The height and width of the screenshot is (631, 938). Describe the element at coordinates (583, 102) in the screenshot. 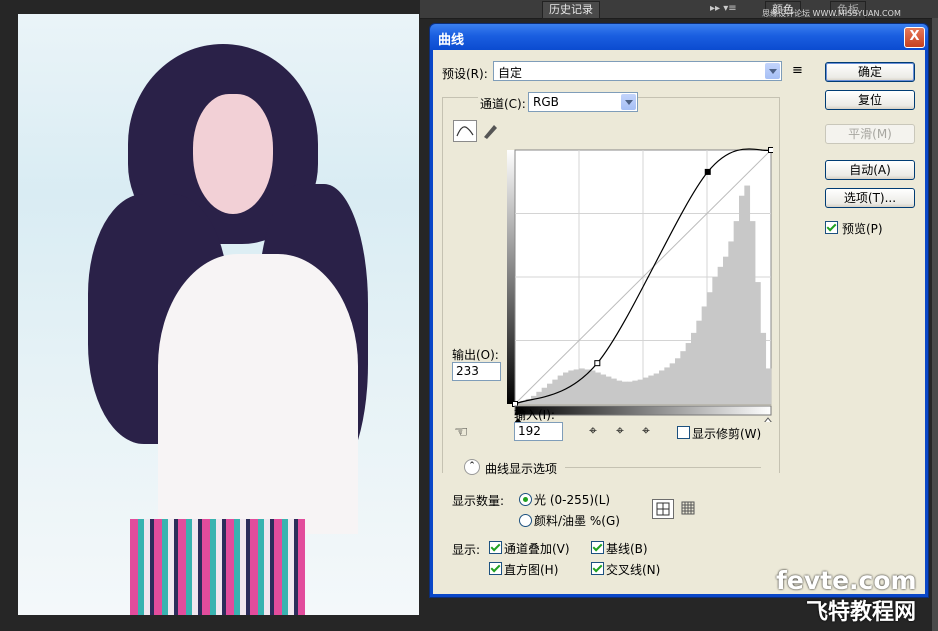

I see `channel-select: RGB` at that location.